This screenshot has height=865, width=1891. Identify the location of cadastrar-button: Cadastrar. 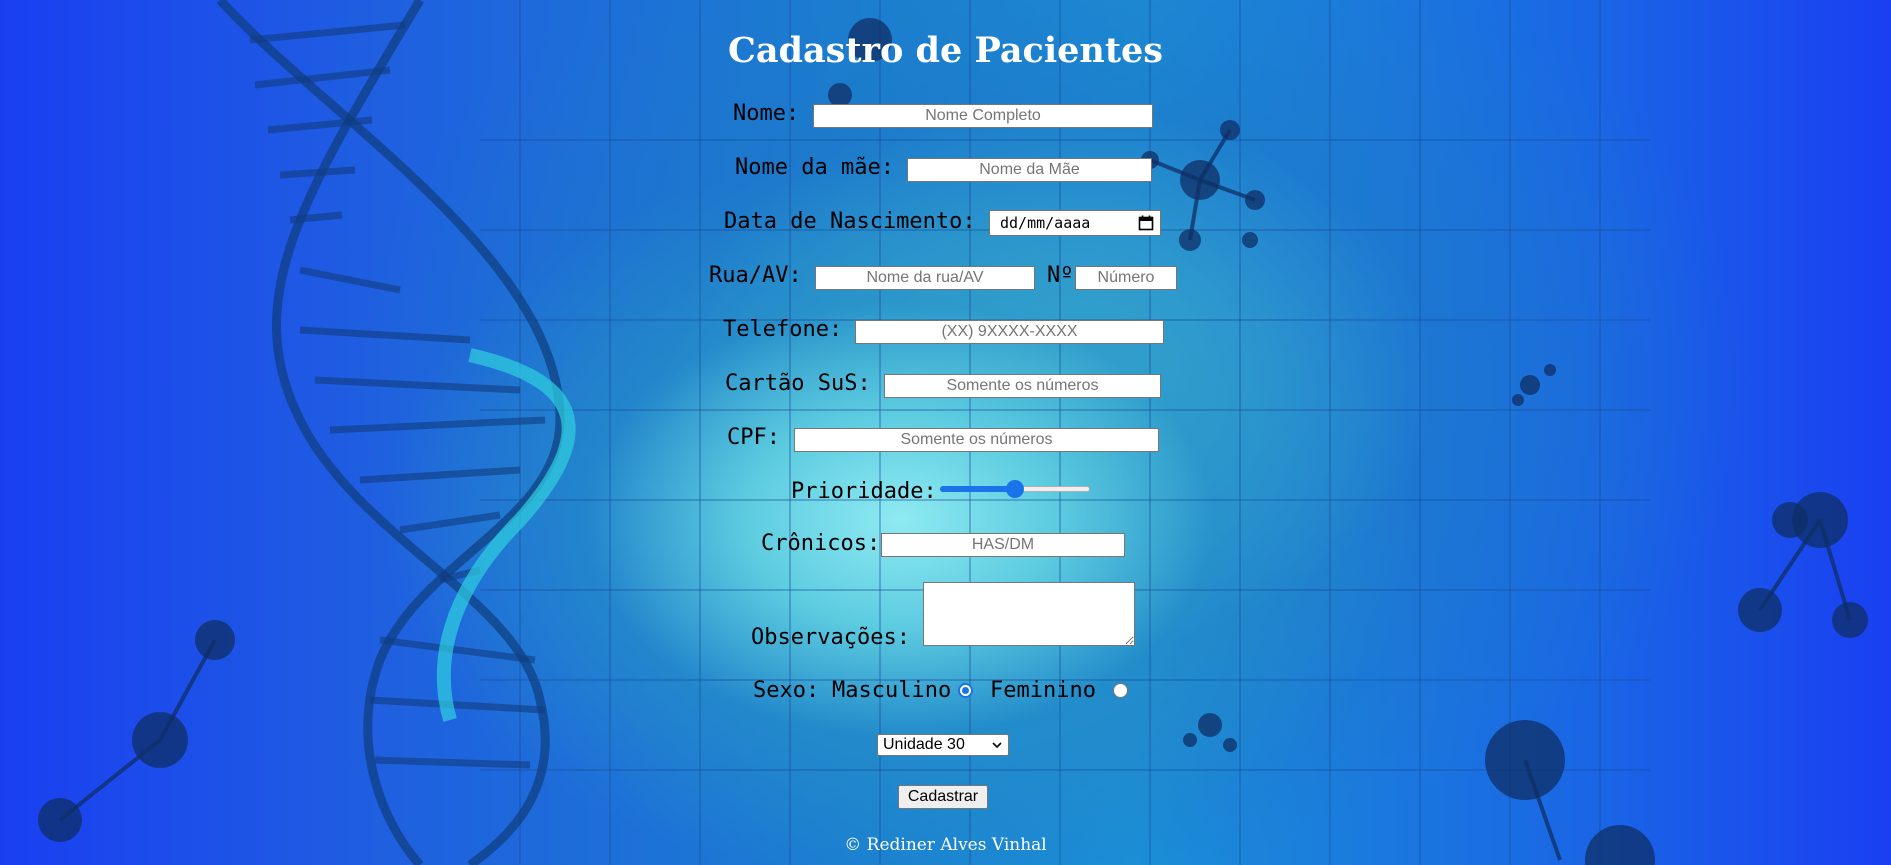
(943, 797).